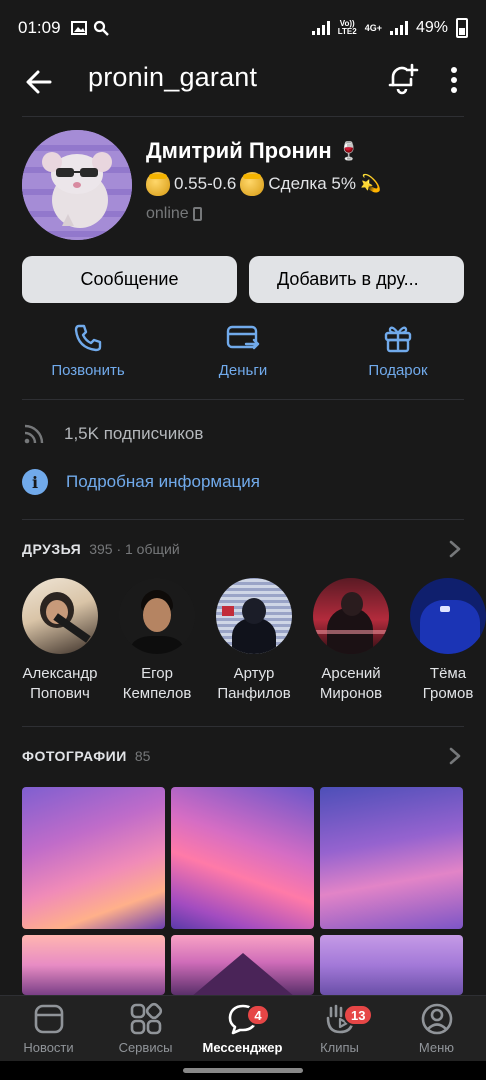 Image resolution: width=486 pixels, height=1080 pixels. I want to click on tab-clips: Клипы 13, so click(339, 1028).